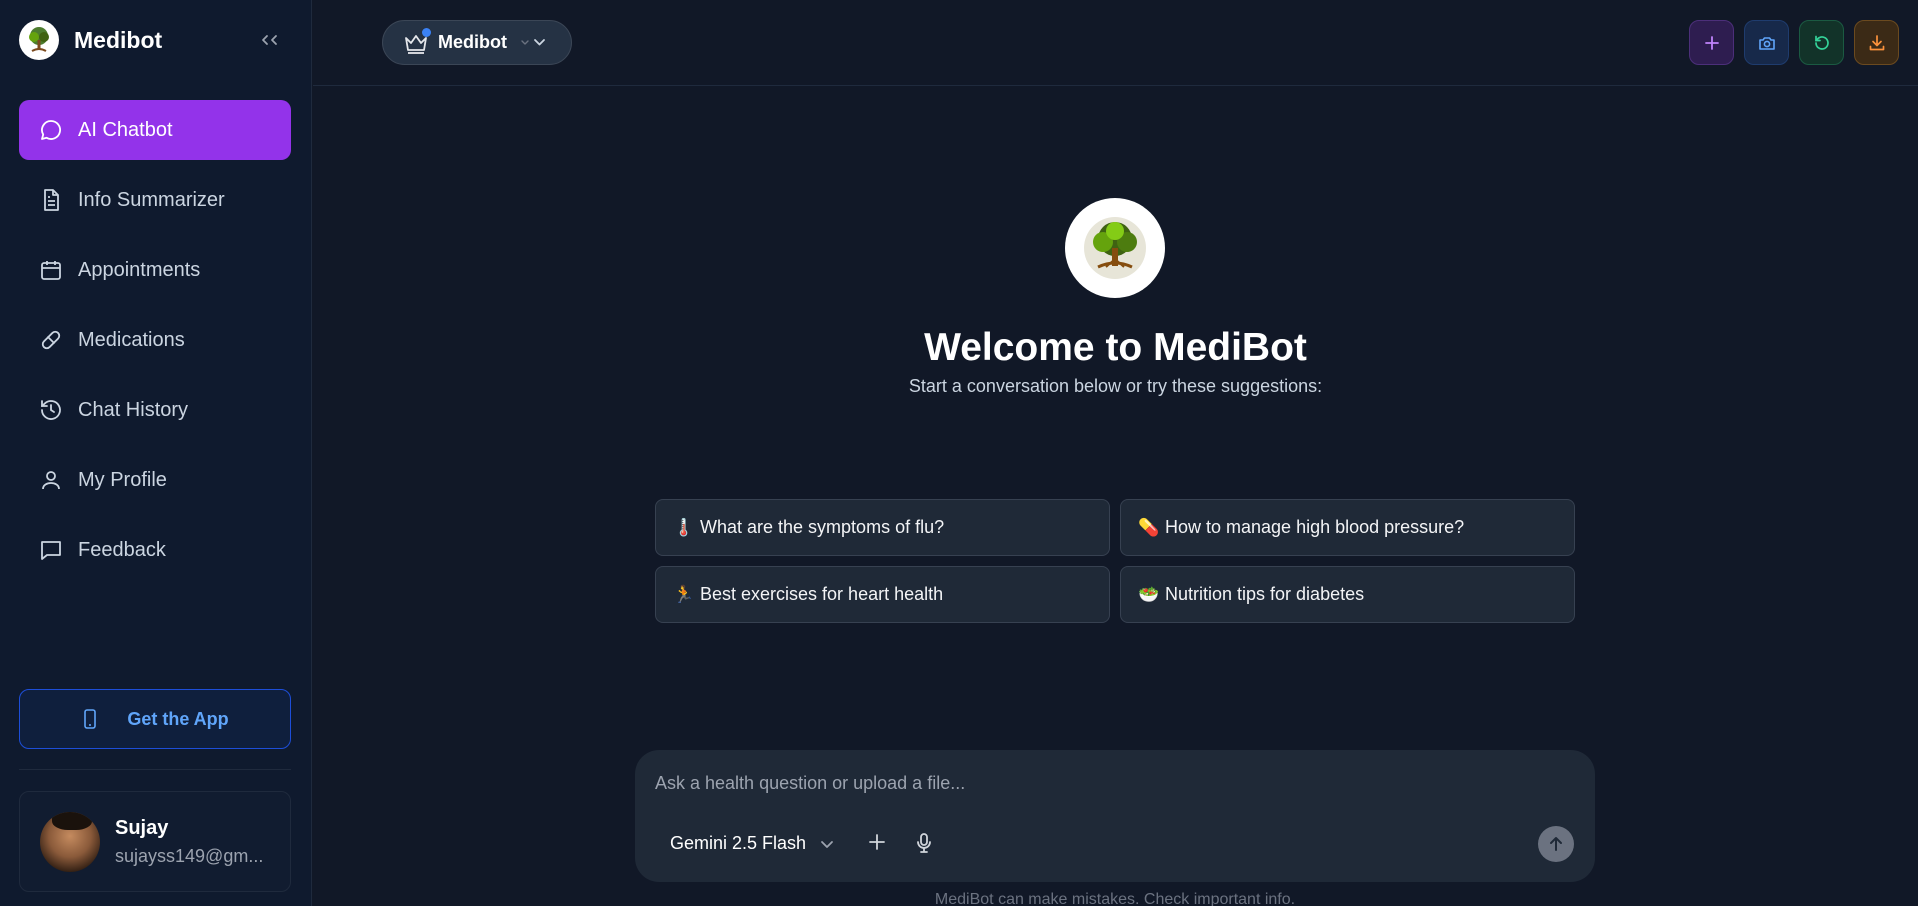  Describe the element at coordinates (738, 843) in the screenshot. I see `model-select-label: Gemini 2.5 Flash` at that location.